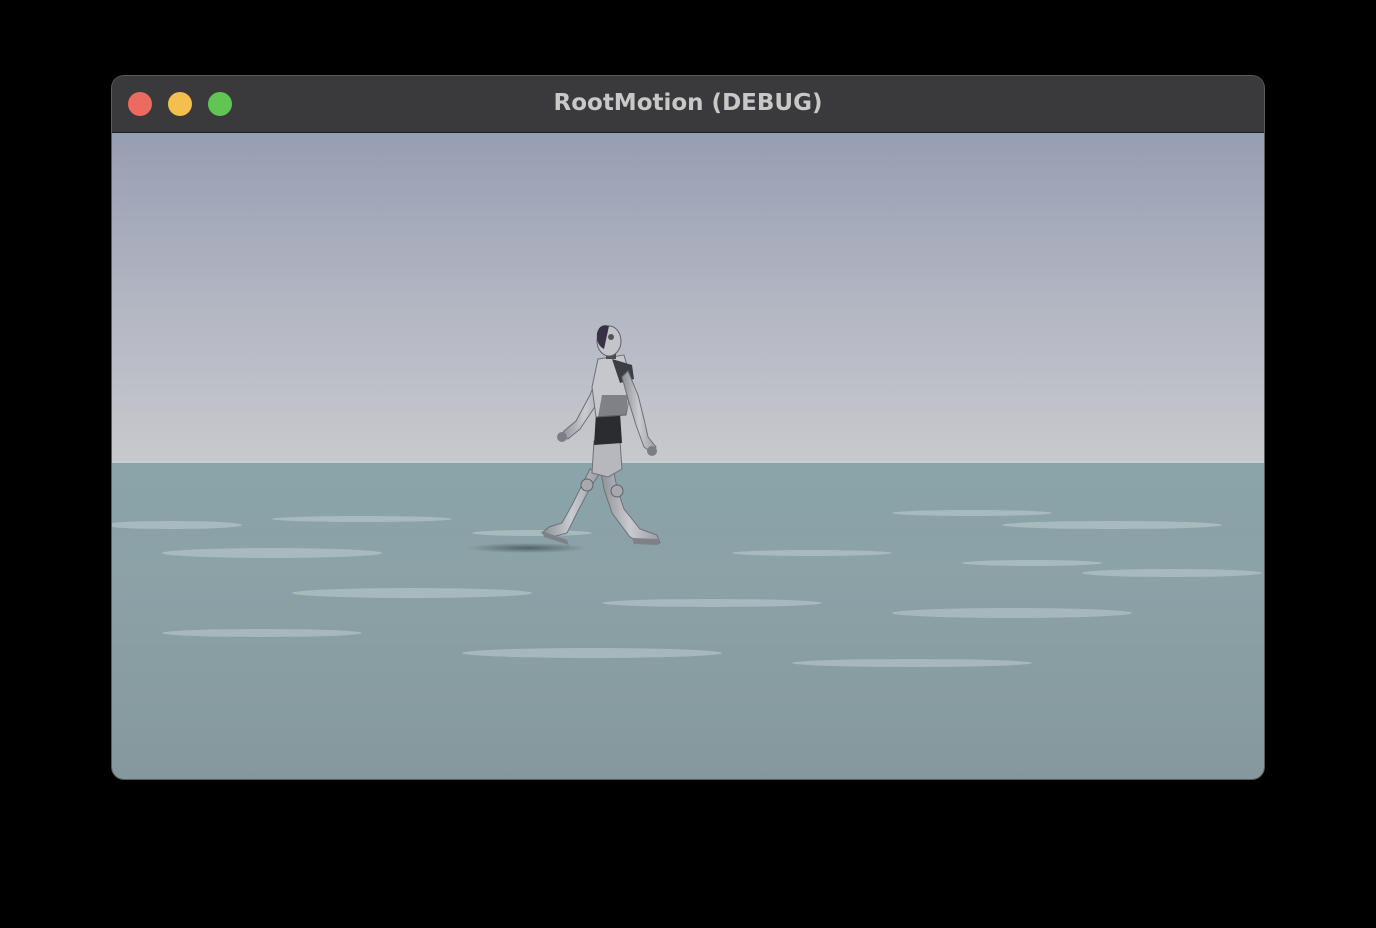 The width and height of the screenshot is (1376, 928). I want to click on title-bar: RootMotion (DEBUG), so click(688, 104).